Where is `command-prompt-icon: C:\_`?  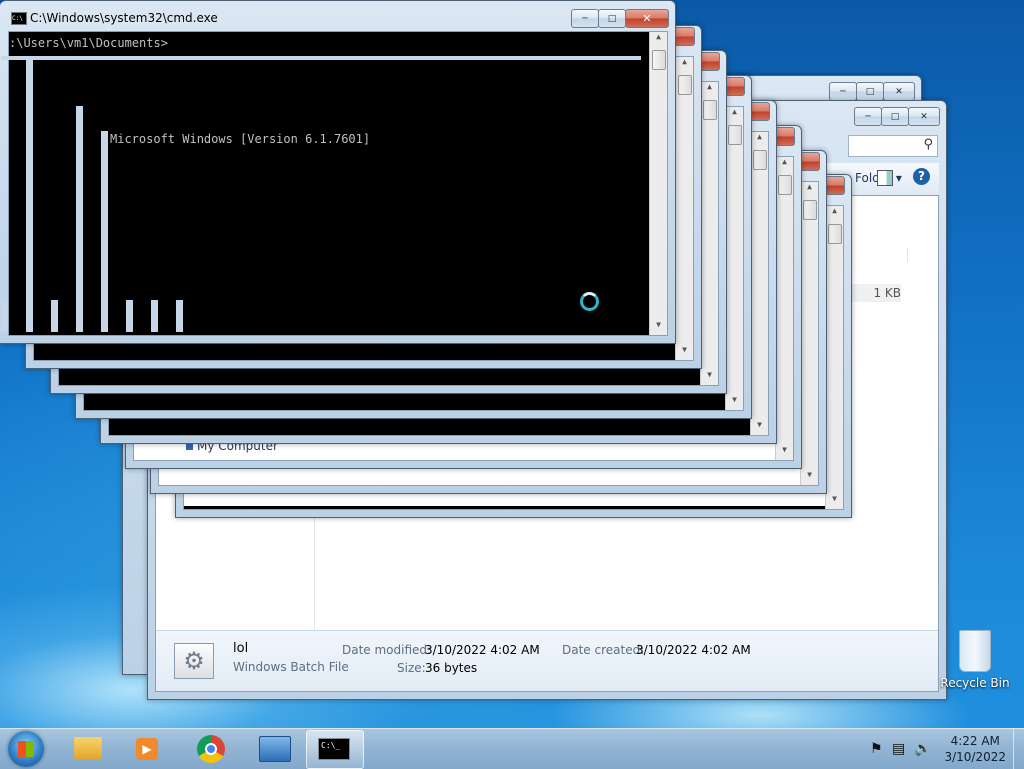 command-prompt-icon: C:\_ is located at coordinates (334, 749).